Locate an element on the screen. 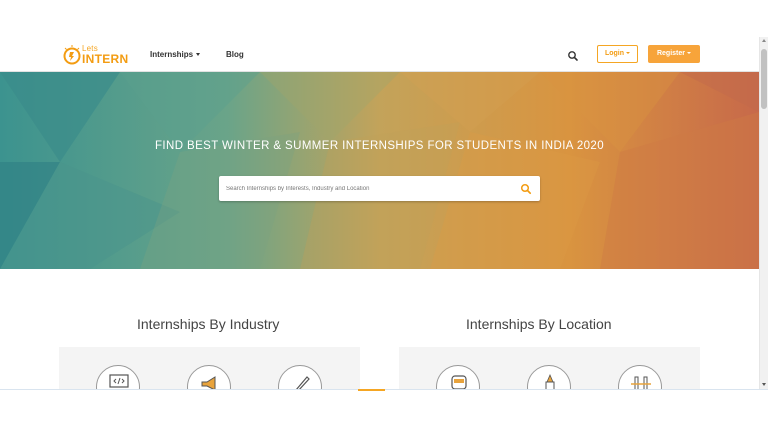 The height and width of the screenshot is (432, 768). register-button: Register is located at coordinates (674, 54).